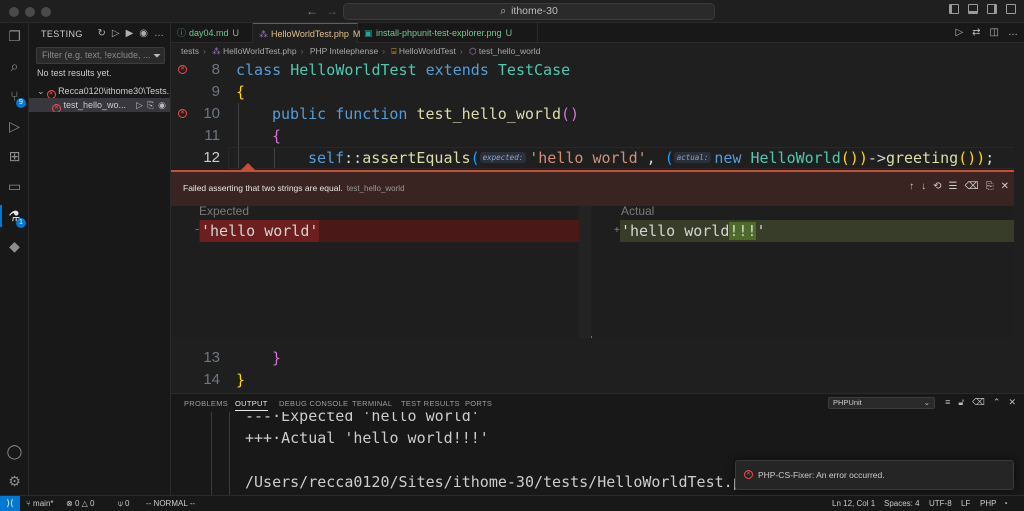 The image size is (1024, 511). I want to click on test-filter-input: Filter (e.g. text, !exclude, ... ⏷, so click(100, 55).